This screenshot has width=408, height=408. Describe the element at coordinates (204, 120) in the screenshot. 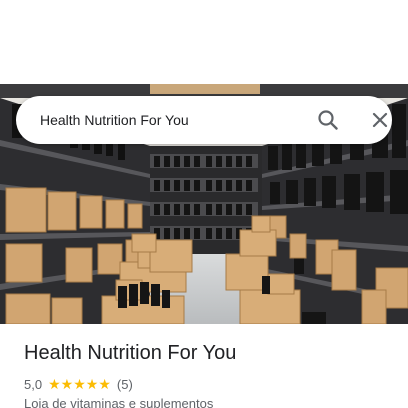

I see `search-bar: Health Nutrition For You` at that location.